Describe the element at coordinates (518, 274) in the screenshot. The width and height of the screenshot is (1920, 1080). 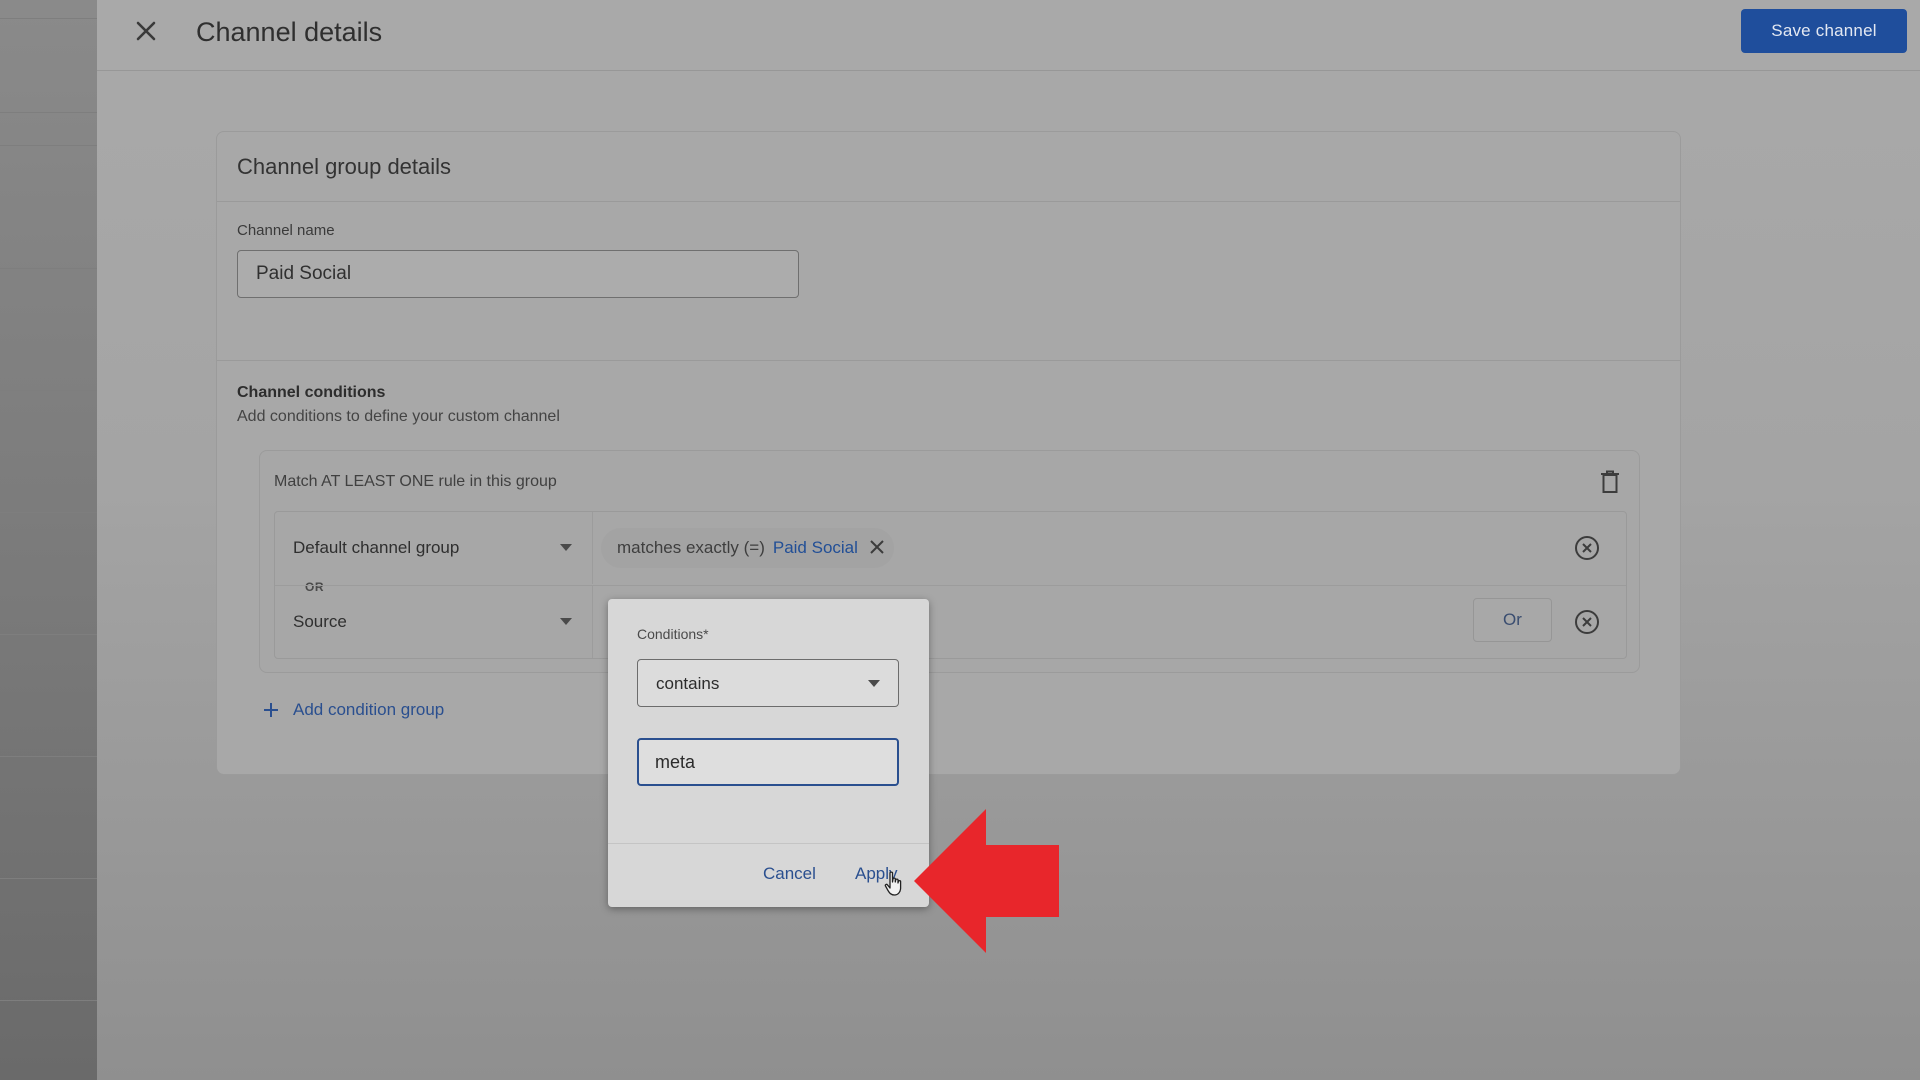
I see `channel-name-input` at that location.